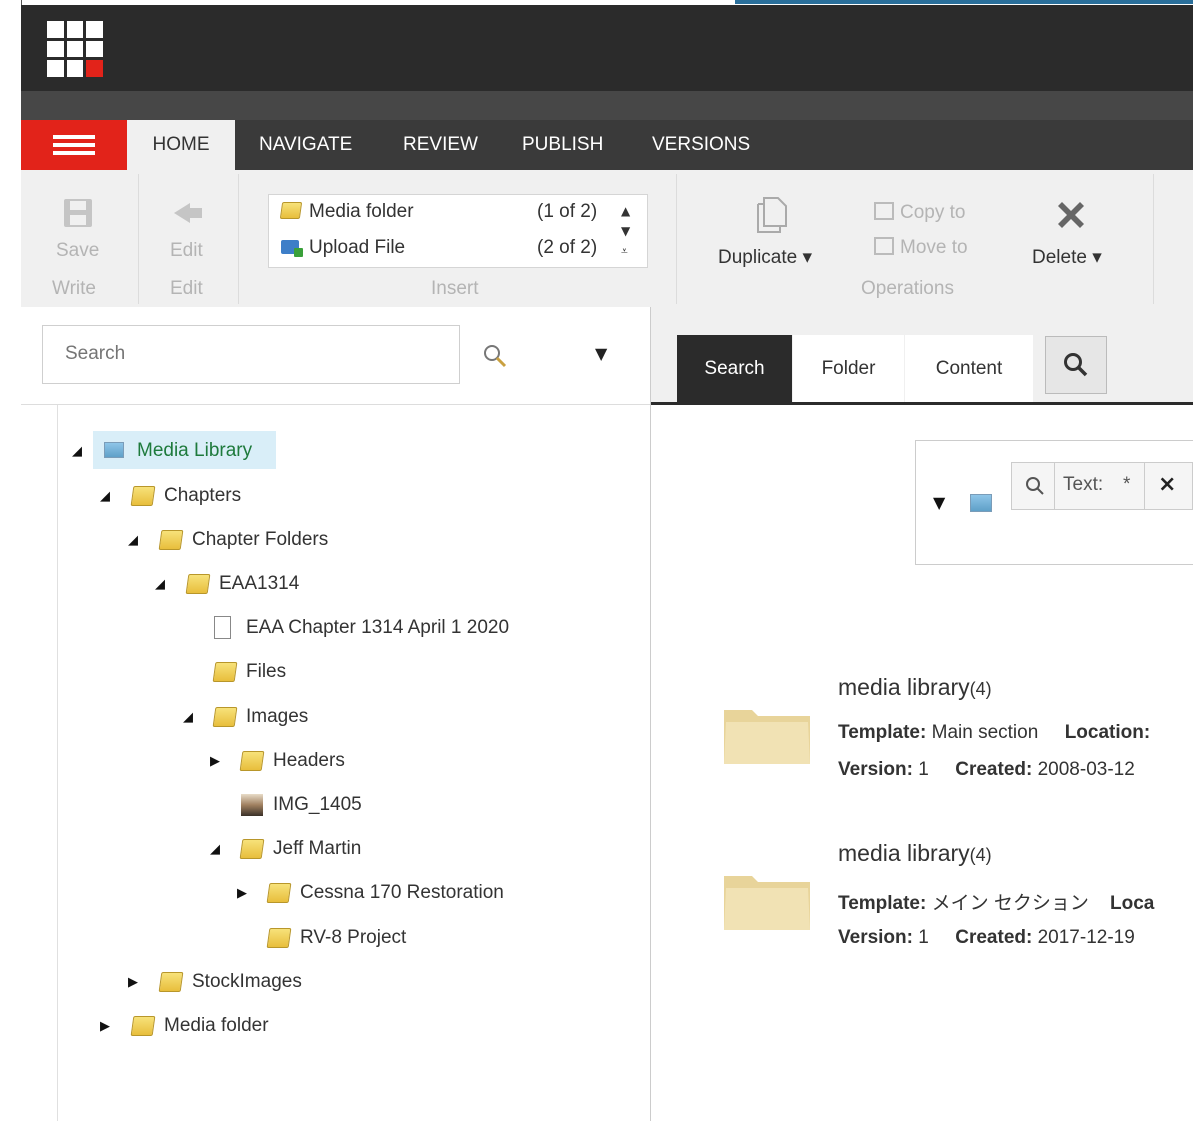 Image resolution: width=1193 pixels, height=1121 pixels. Describe the element at coordinates (78, 213) in the screenshot. I see `save-icon` at that location.